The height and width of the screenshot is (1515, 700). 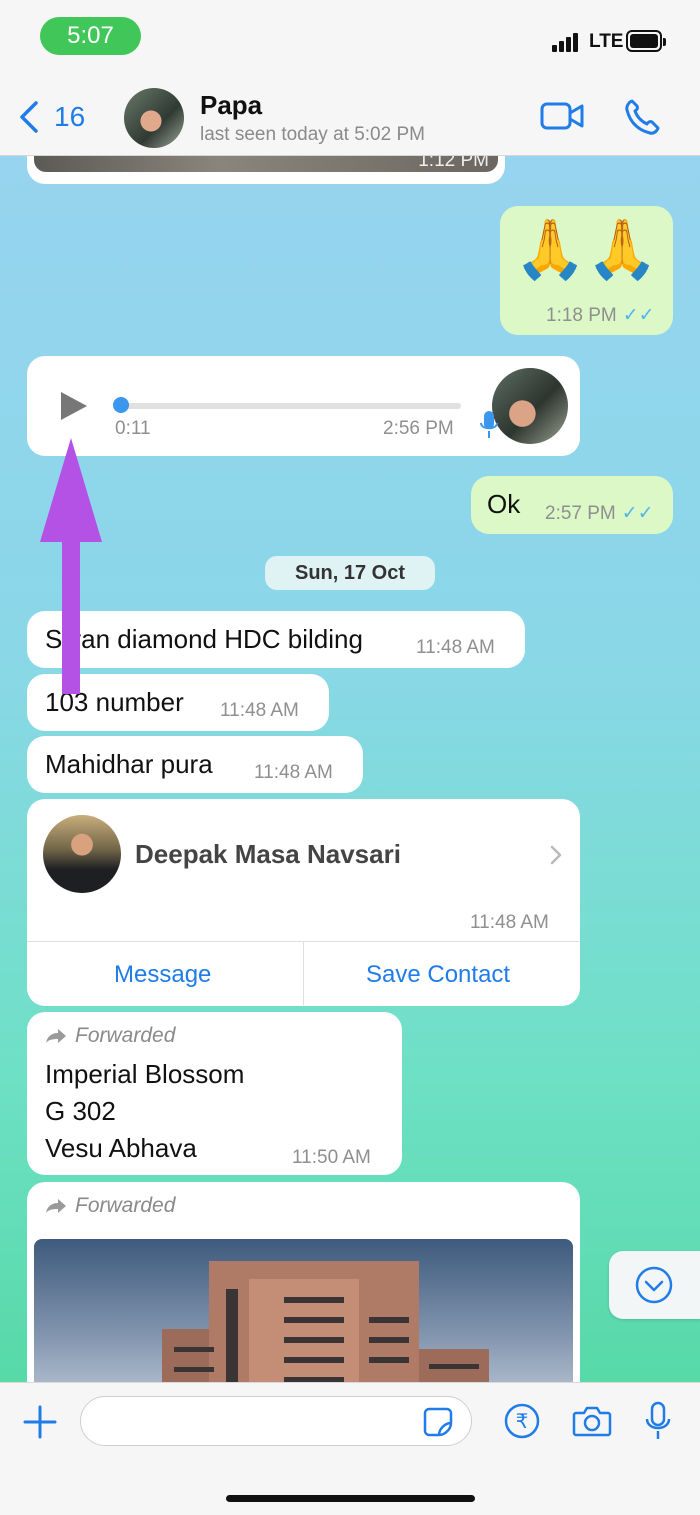 I want to click on back-button: 16, so click(x=51, y=117).